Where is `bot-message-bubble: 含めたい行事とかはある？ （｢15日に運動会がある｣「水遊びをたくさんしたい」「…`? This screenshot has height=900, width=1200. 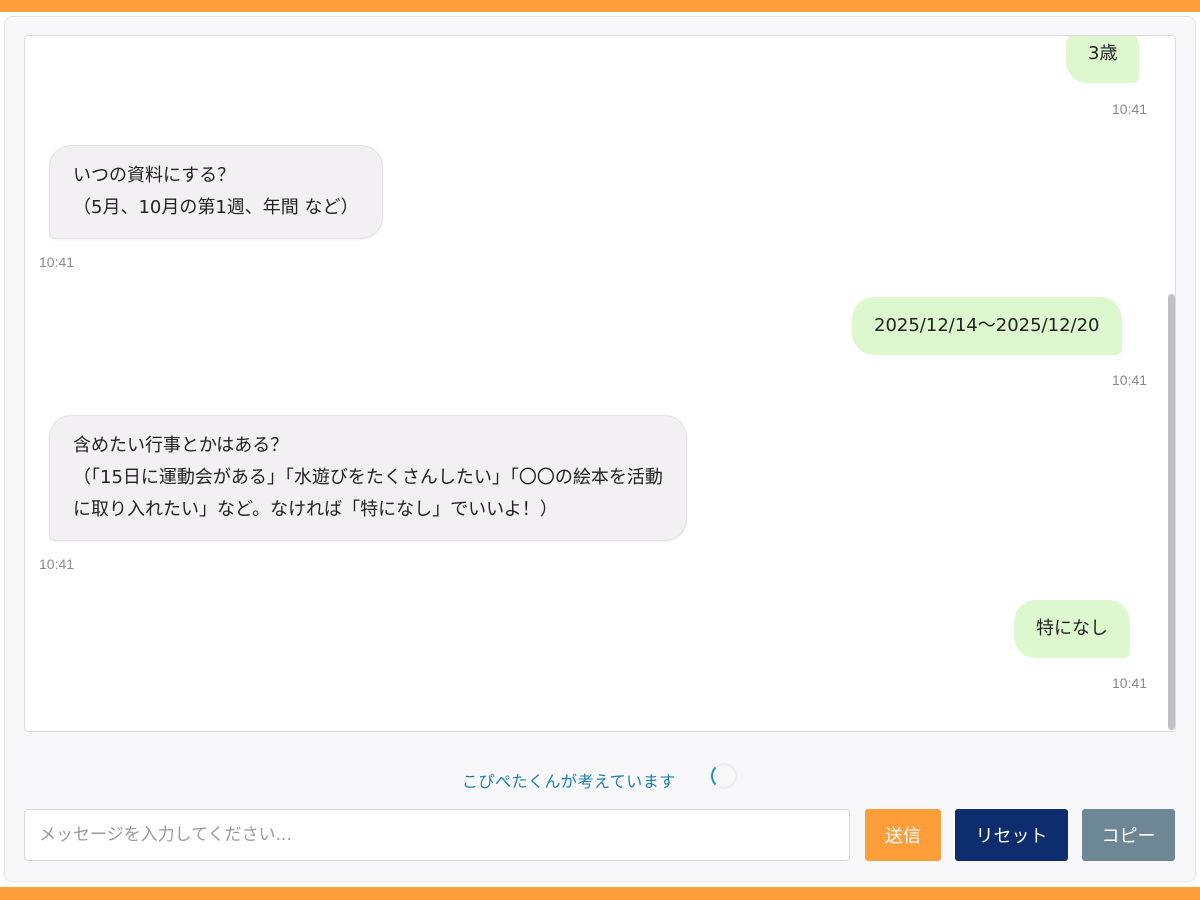 bot-message-bubble: 含めたい行事とかはある？ （｢15日に運動会がある｣「水遊びをたくさんしたい」「… is located at coordinates (368, 478).